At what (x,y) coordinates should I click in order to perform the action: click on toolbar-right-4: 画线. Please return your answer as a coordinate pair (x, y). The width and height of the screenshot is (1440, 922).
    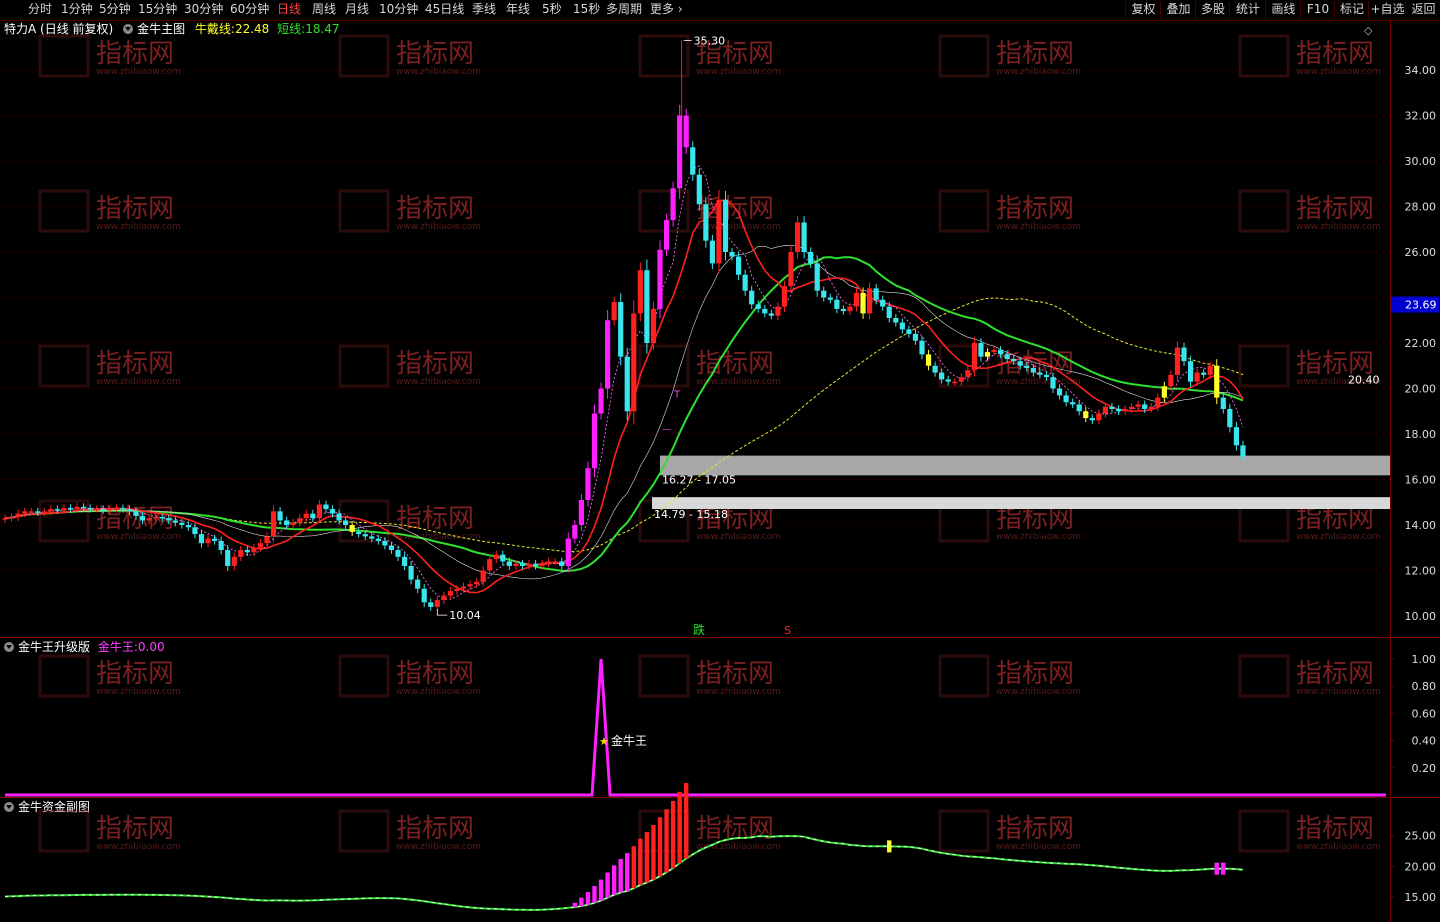
    Looking at the image, I should click on (1283, 9).